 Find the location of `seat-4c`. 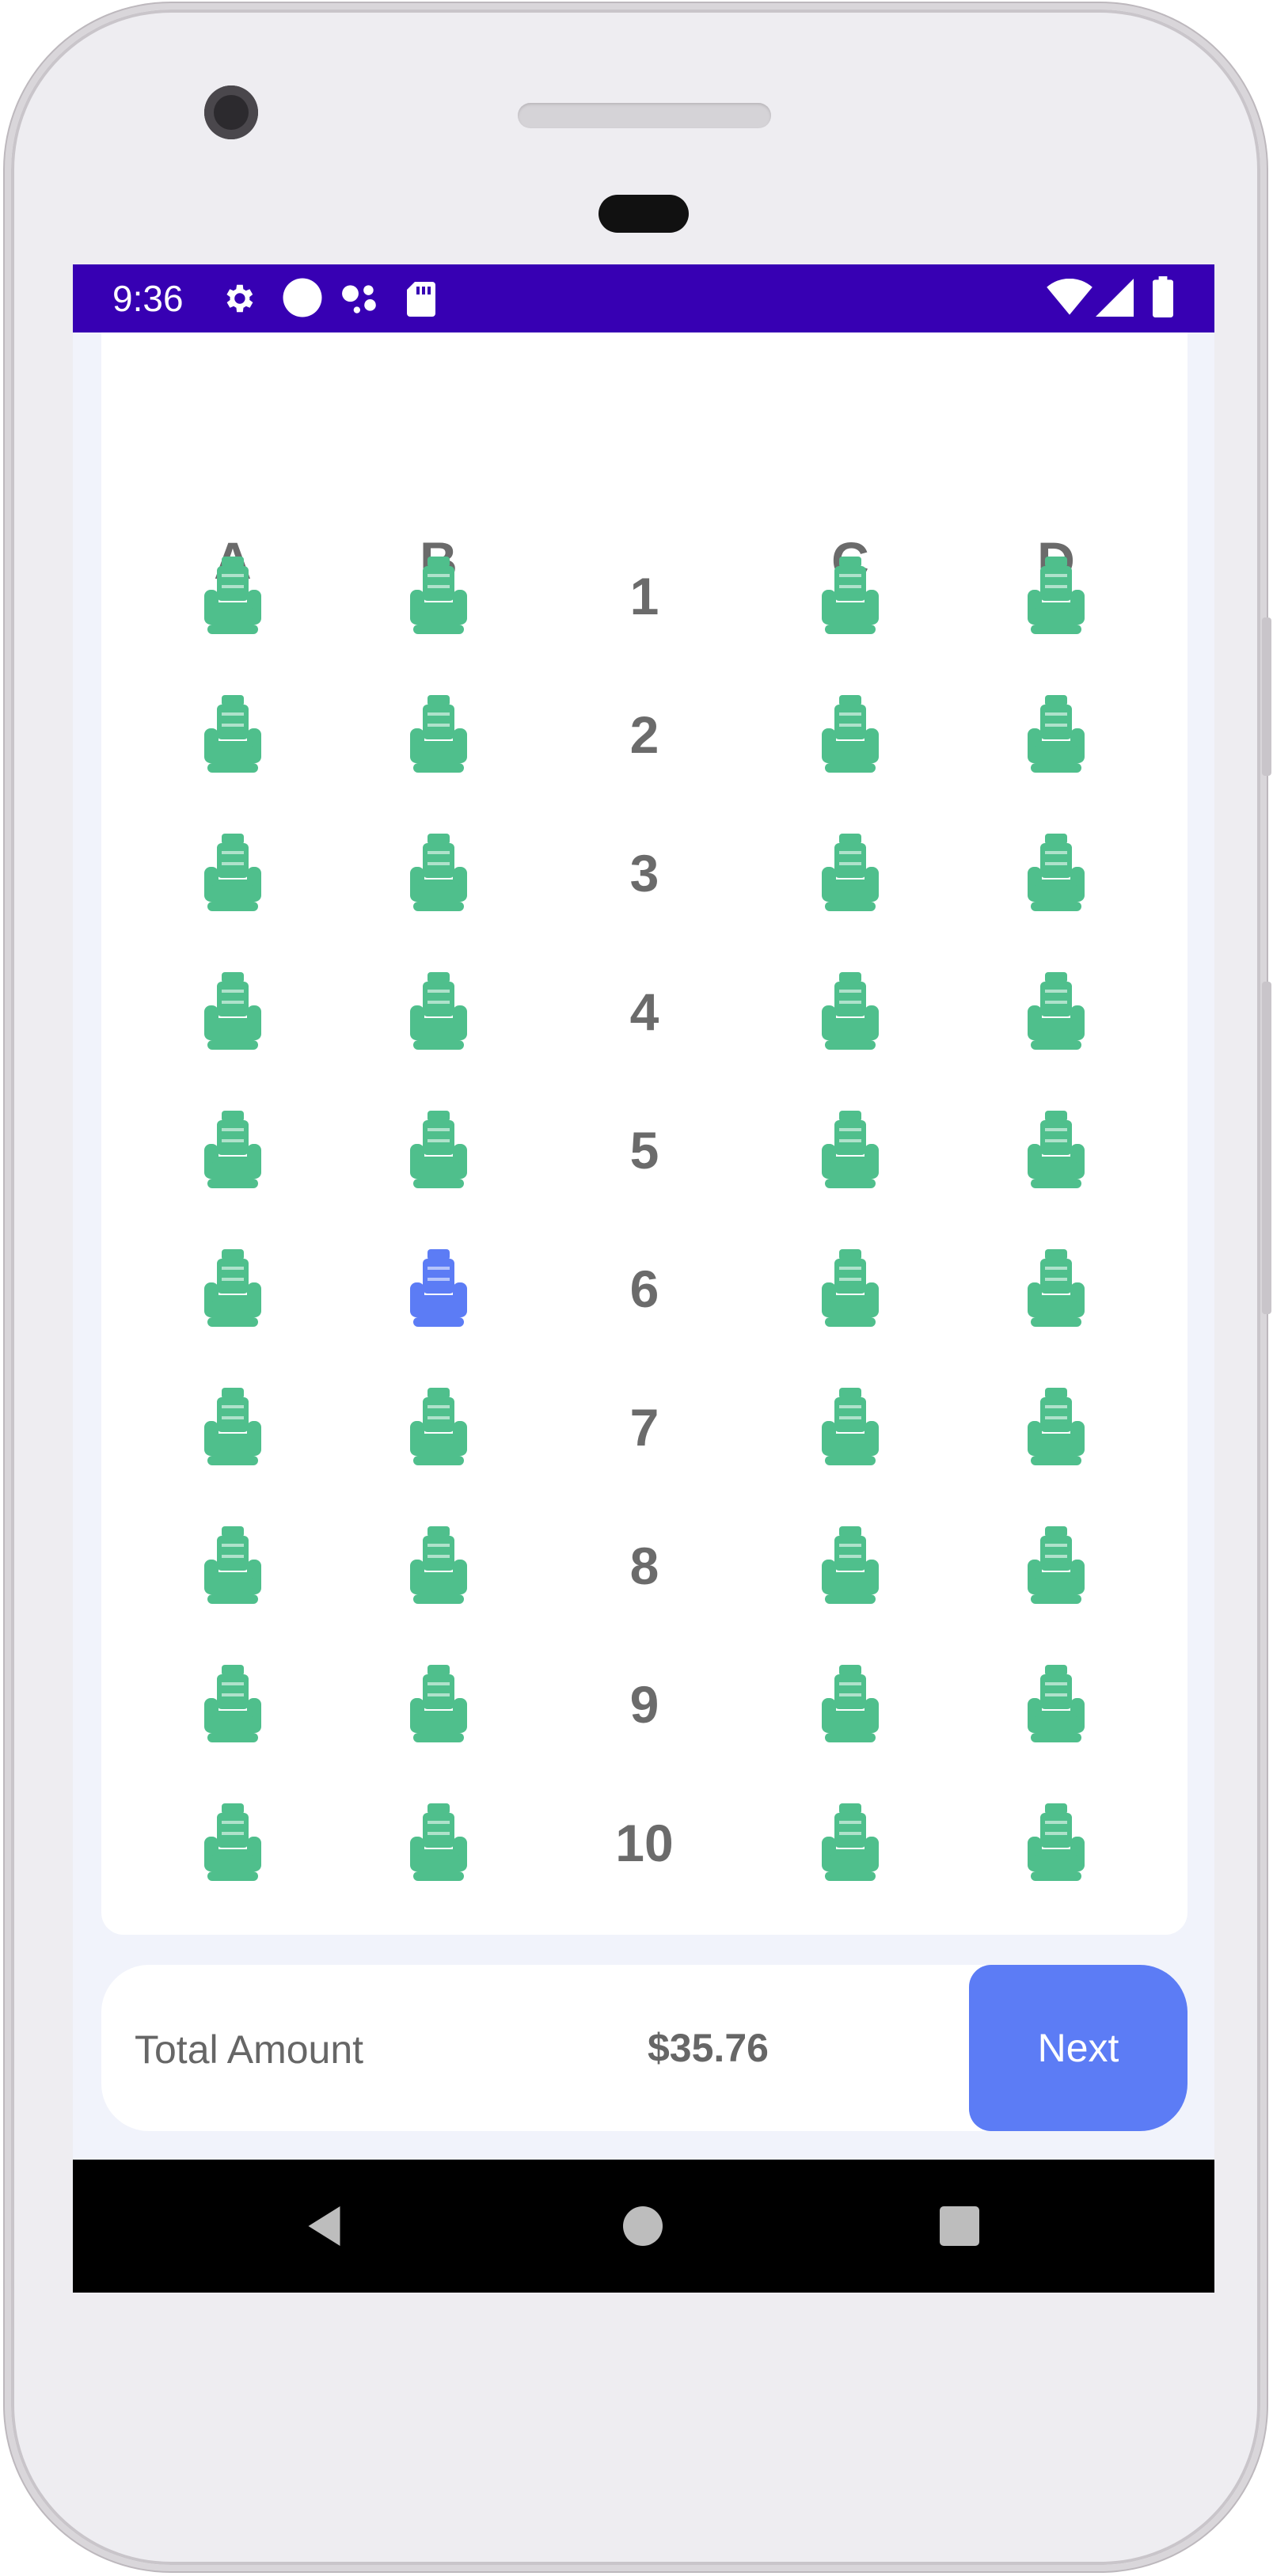

seat-4c is located at coordinates (850, 1012).